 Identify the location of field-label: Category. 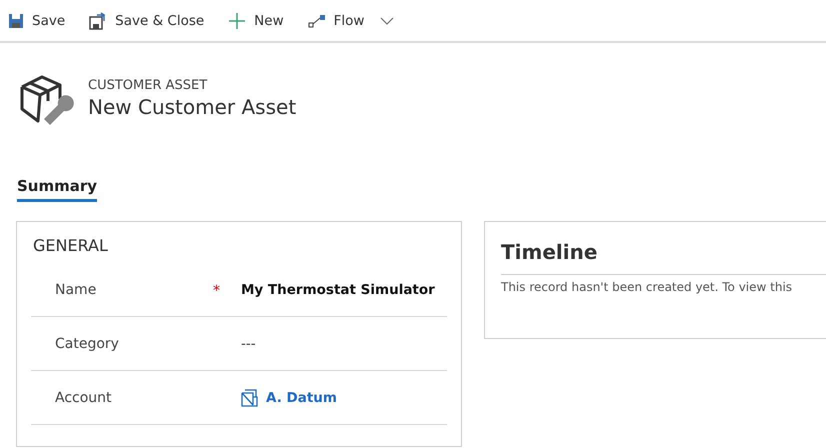
(87, 344).